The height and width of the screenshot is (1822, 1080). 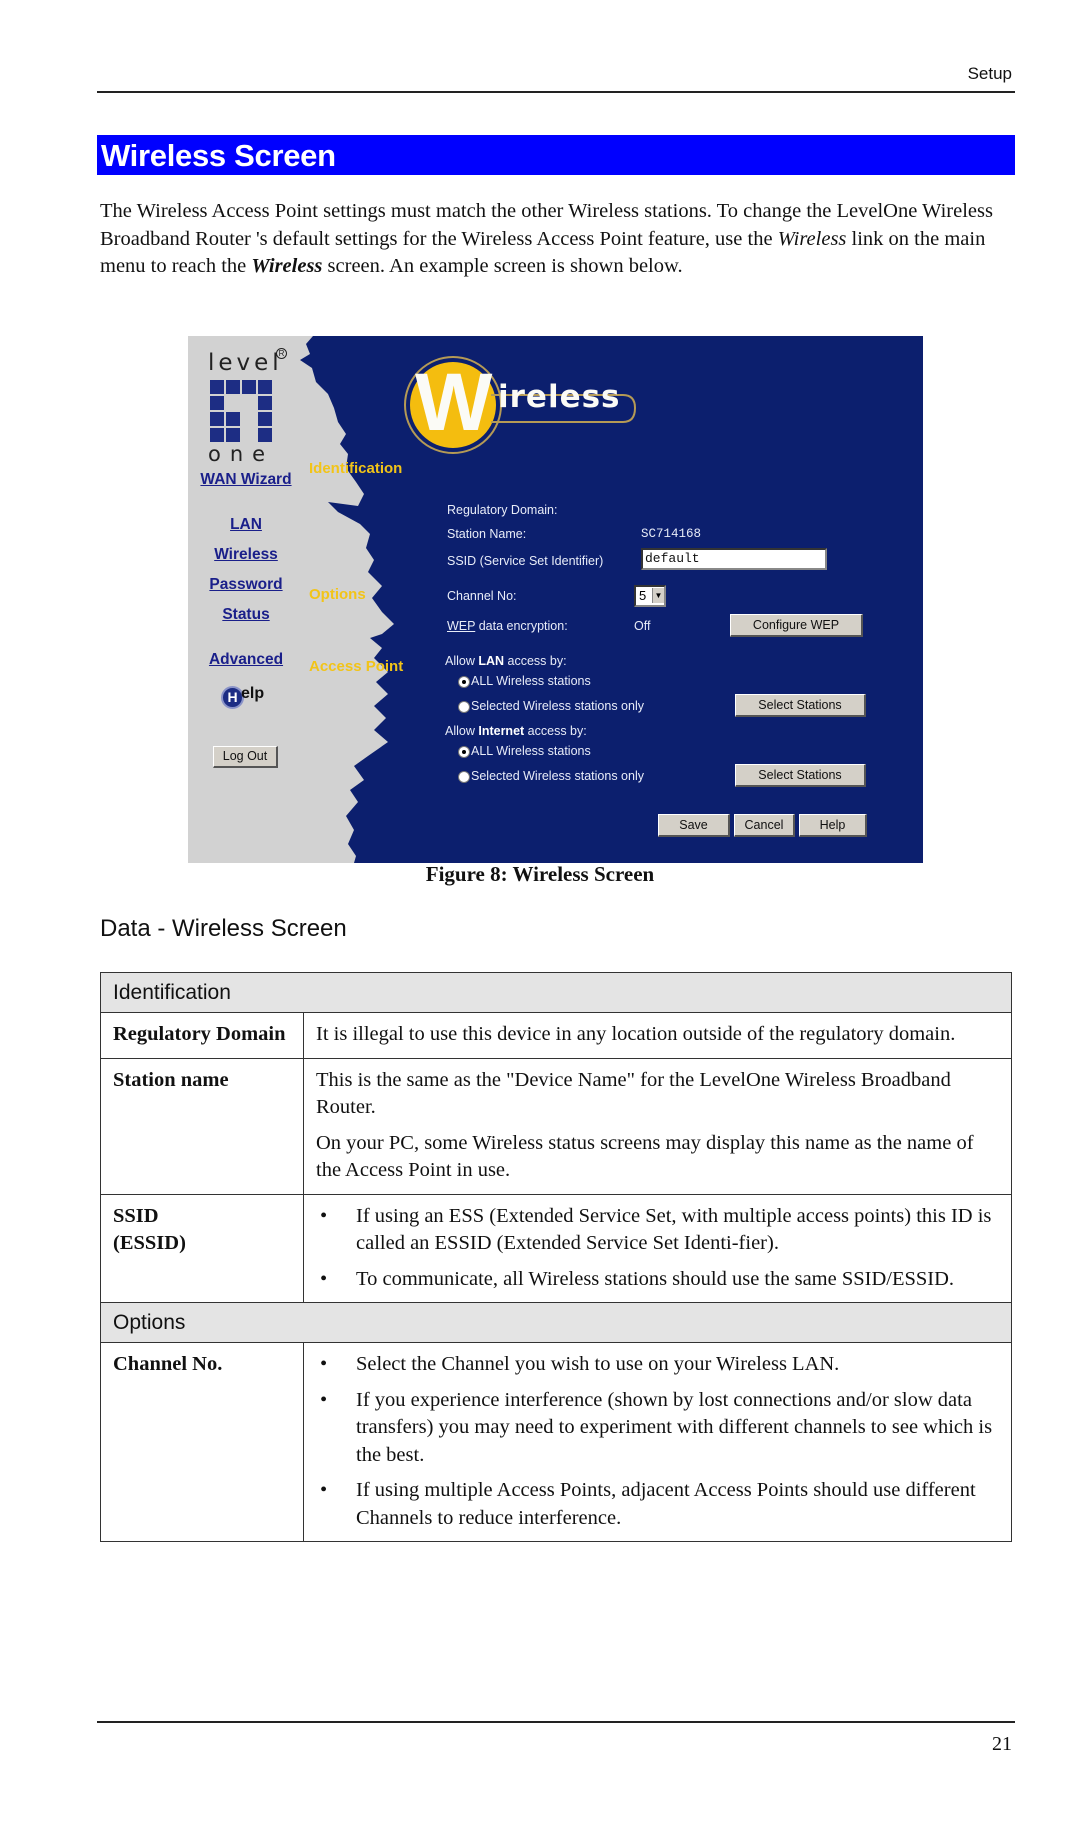 I want to click on internet-access-suffix: access by:, so click(x=555, y=731).